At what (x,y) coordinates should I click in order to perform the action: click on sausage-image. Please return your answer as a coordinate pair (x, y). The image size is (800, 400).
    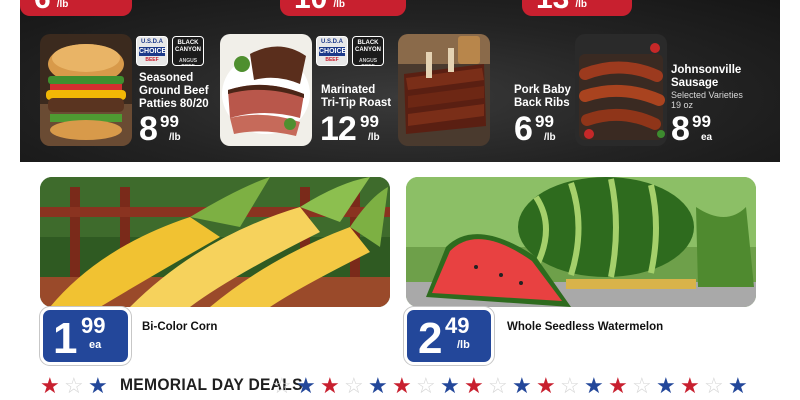
    Looking at the image, I should click on (621, 90).